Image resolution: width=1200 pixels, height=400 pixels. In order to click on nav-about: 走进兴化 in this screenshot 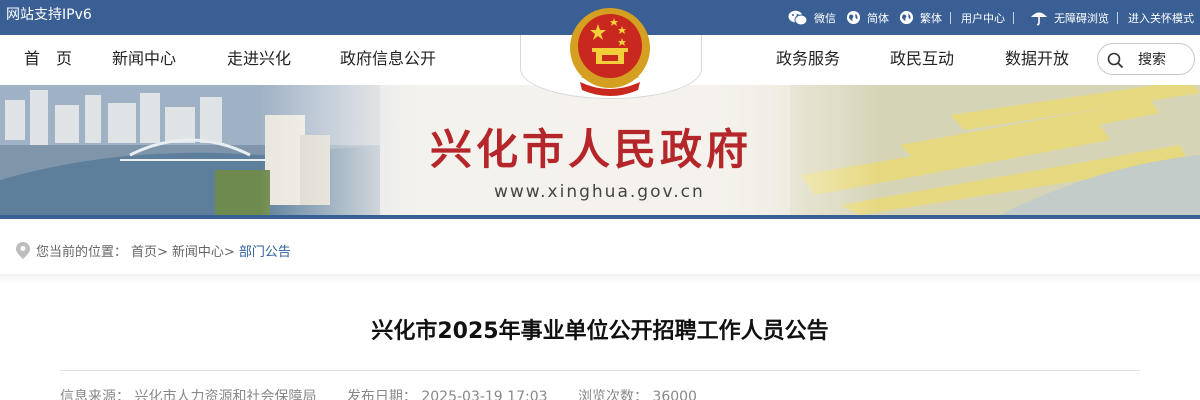, I will do `click(259, 59)`.